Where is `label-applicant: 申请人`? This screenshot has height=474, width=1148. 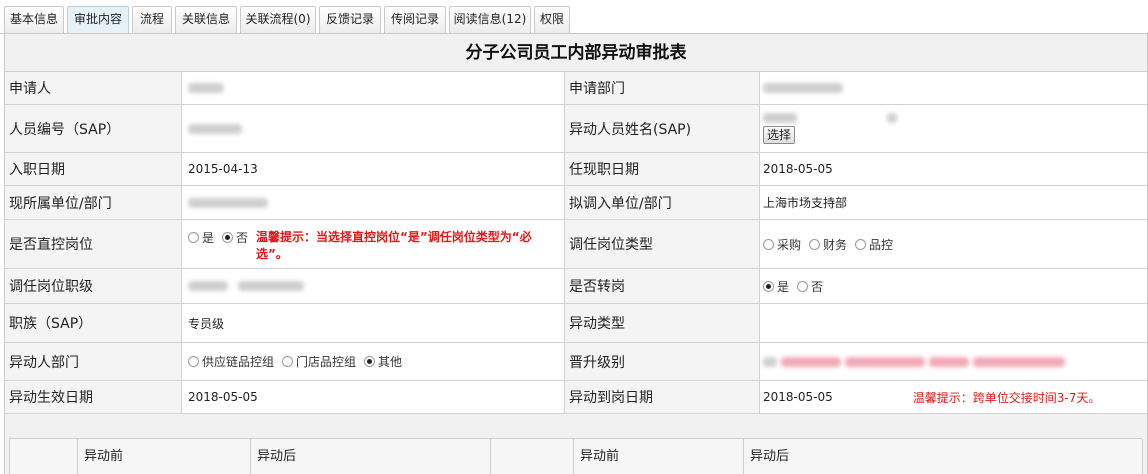 label-applicant: 申请人 is located at coordinates (93, 88).